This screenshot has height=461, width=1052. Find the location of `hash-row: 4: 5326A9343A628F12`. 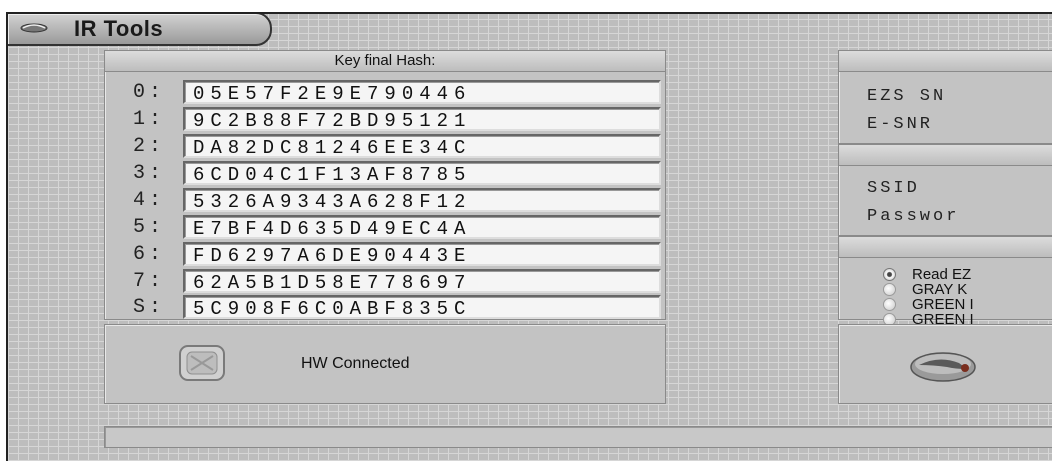

hash-row: 4: 5326A9343A628F12 is located at coordinates (397, 200).